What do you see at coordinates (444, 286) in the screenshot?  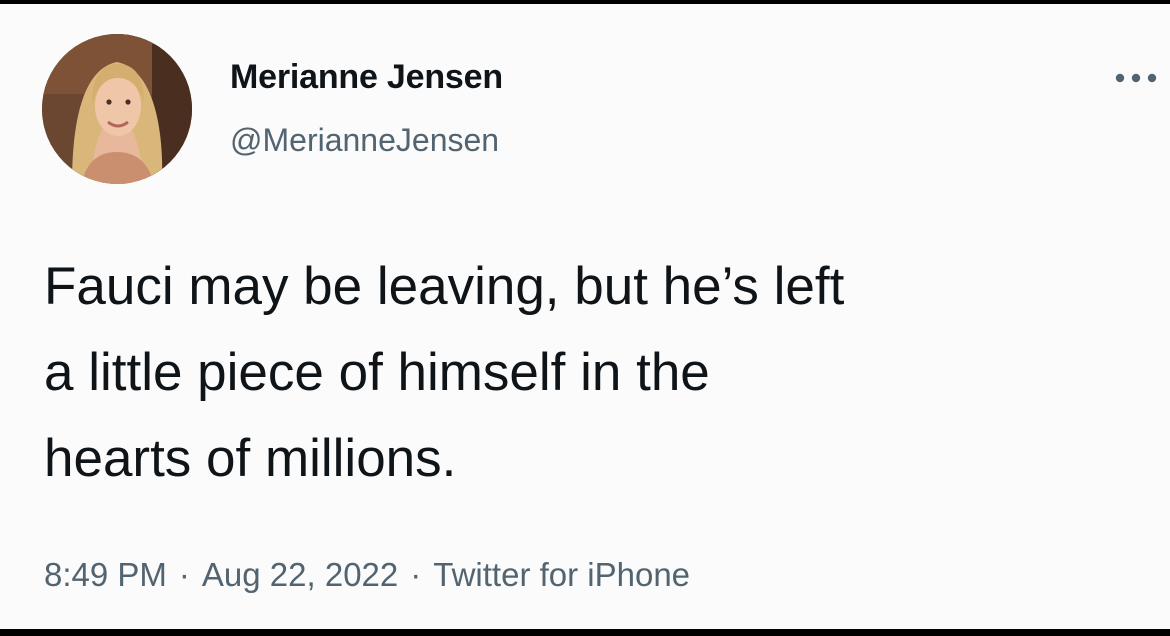 I see `tweet-text-line: Fauci may be leaving, but he’s left` at bounding box center [444, 286].